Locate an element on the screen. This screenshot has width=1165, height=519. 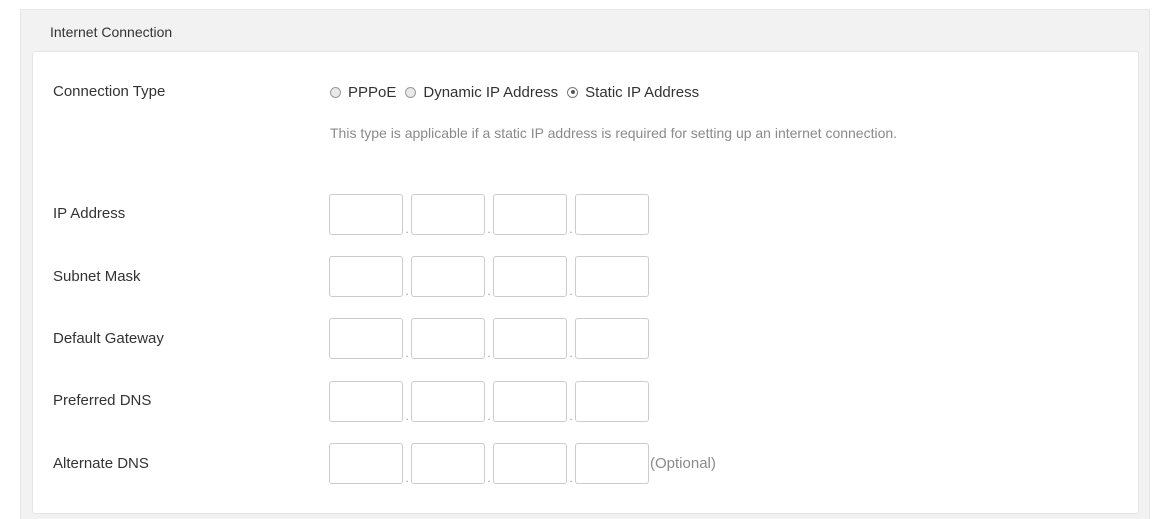
section-title: Internet Connection is located at coordinates (111, 32).